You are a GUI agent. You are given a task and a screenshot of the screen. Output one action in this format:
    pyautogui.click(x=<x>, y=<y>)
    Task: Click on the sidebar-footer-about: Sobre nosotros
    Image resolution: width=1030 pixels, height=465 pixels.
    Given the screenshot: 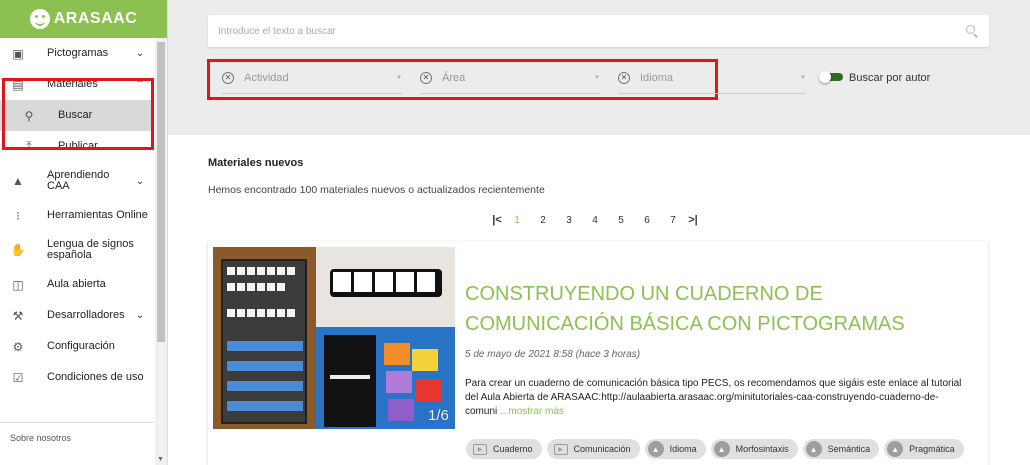 What is the action you would take?
    pyautogui.click(x=77, y=432)
    